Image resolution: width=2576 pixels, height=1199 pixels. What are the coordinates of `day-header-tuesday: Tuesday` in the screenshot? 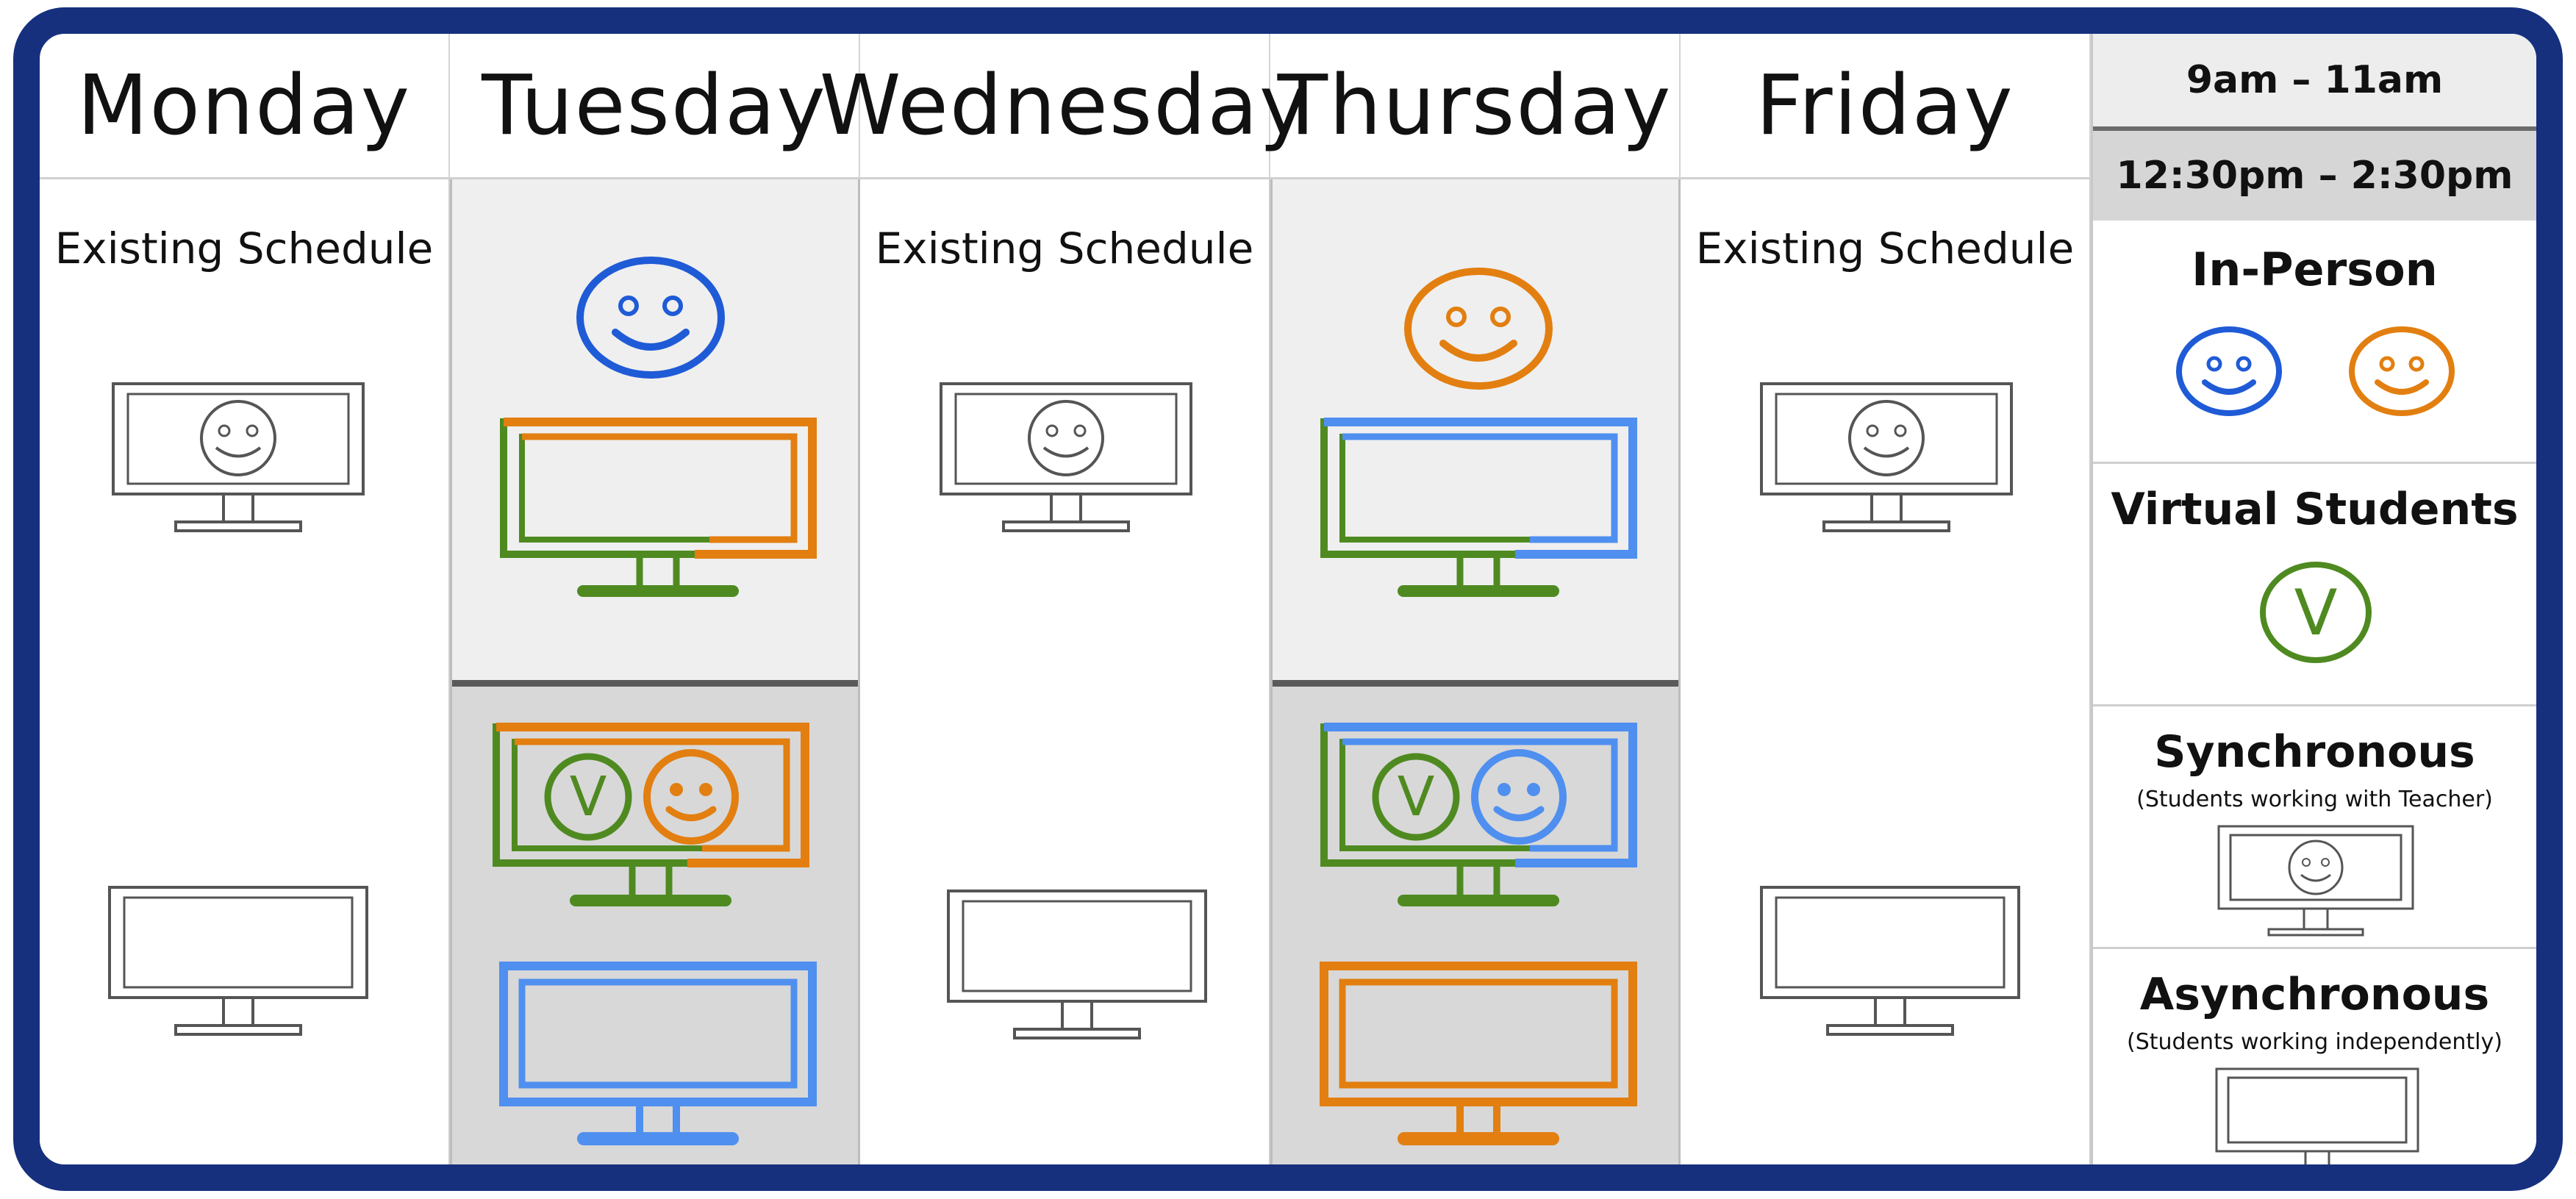 It's located at (655, 106).